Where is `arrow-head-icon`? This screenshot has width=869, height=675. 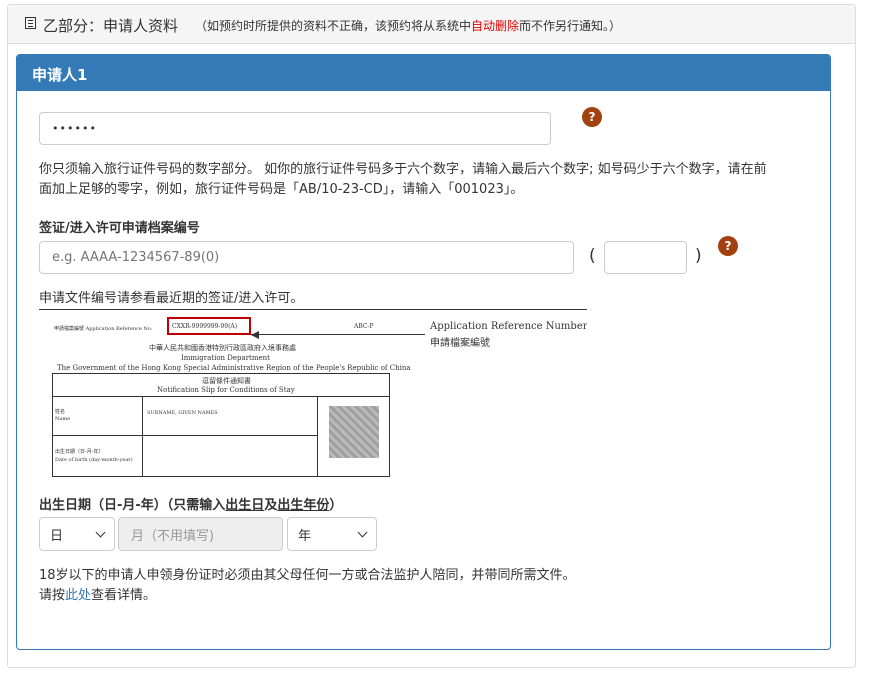 arrow-head-icon is located at coordinates (255, 335).